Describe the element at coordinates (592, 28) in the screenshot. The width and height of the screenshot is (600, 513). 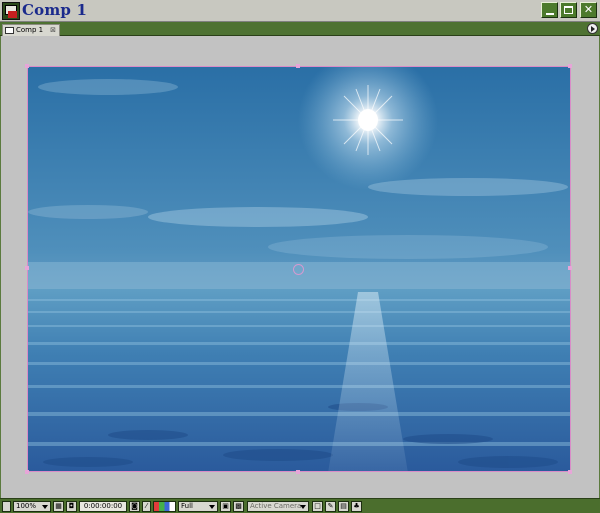
I see `panel-menu-arrow-icon` at that location.